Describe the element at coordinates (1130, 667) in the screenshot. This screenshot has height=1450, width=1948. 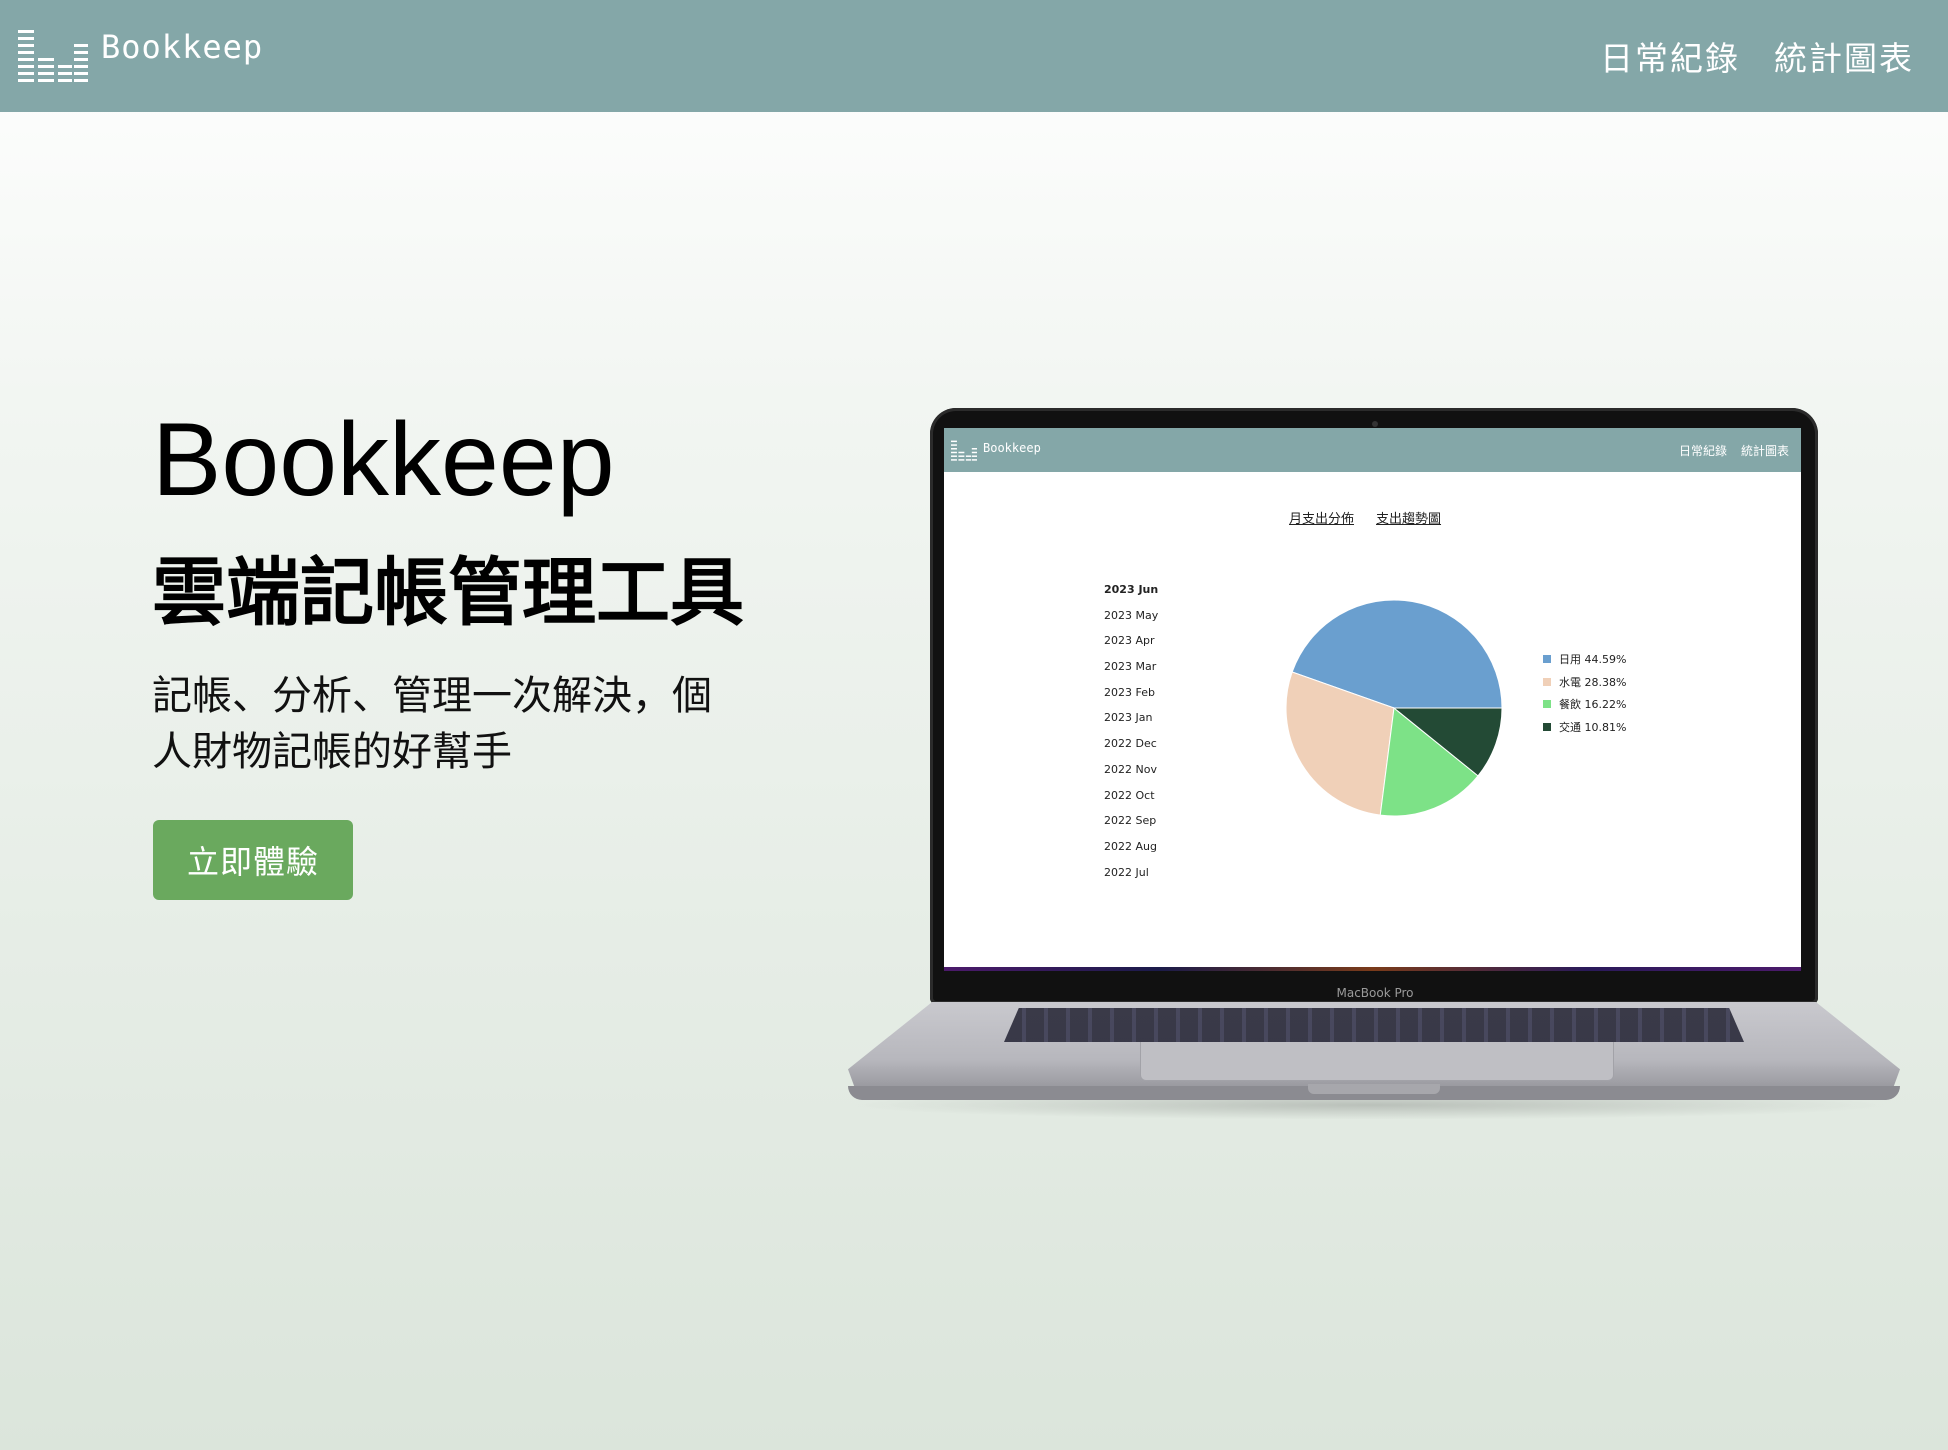
I see `mock-month-item: 2023 Mar` at that location.